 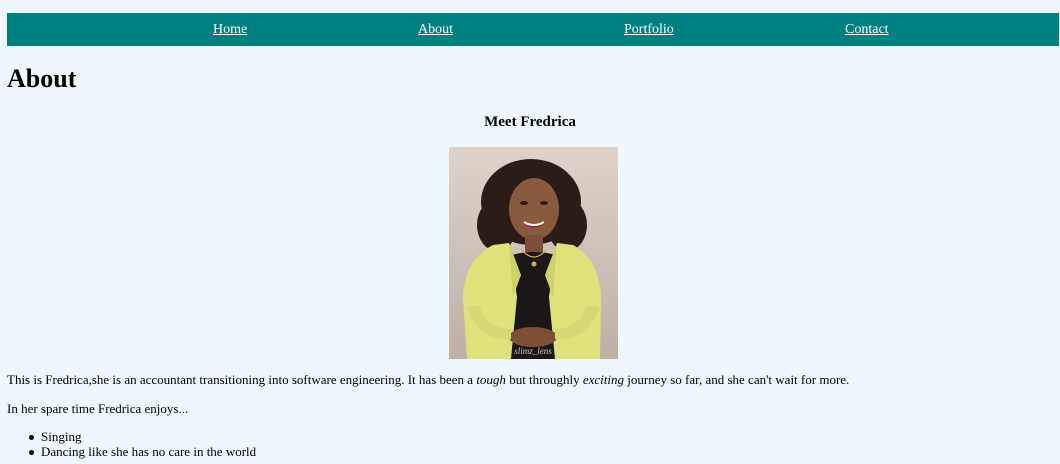 I want to click on profile-photo-illustration: slimz_lens, so click(x=533, y=253).